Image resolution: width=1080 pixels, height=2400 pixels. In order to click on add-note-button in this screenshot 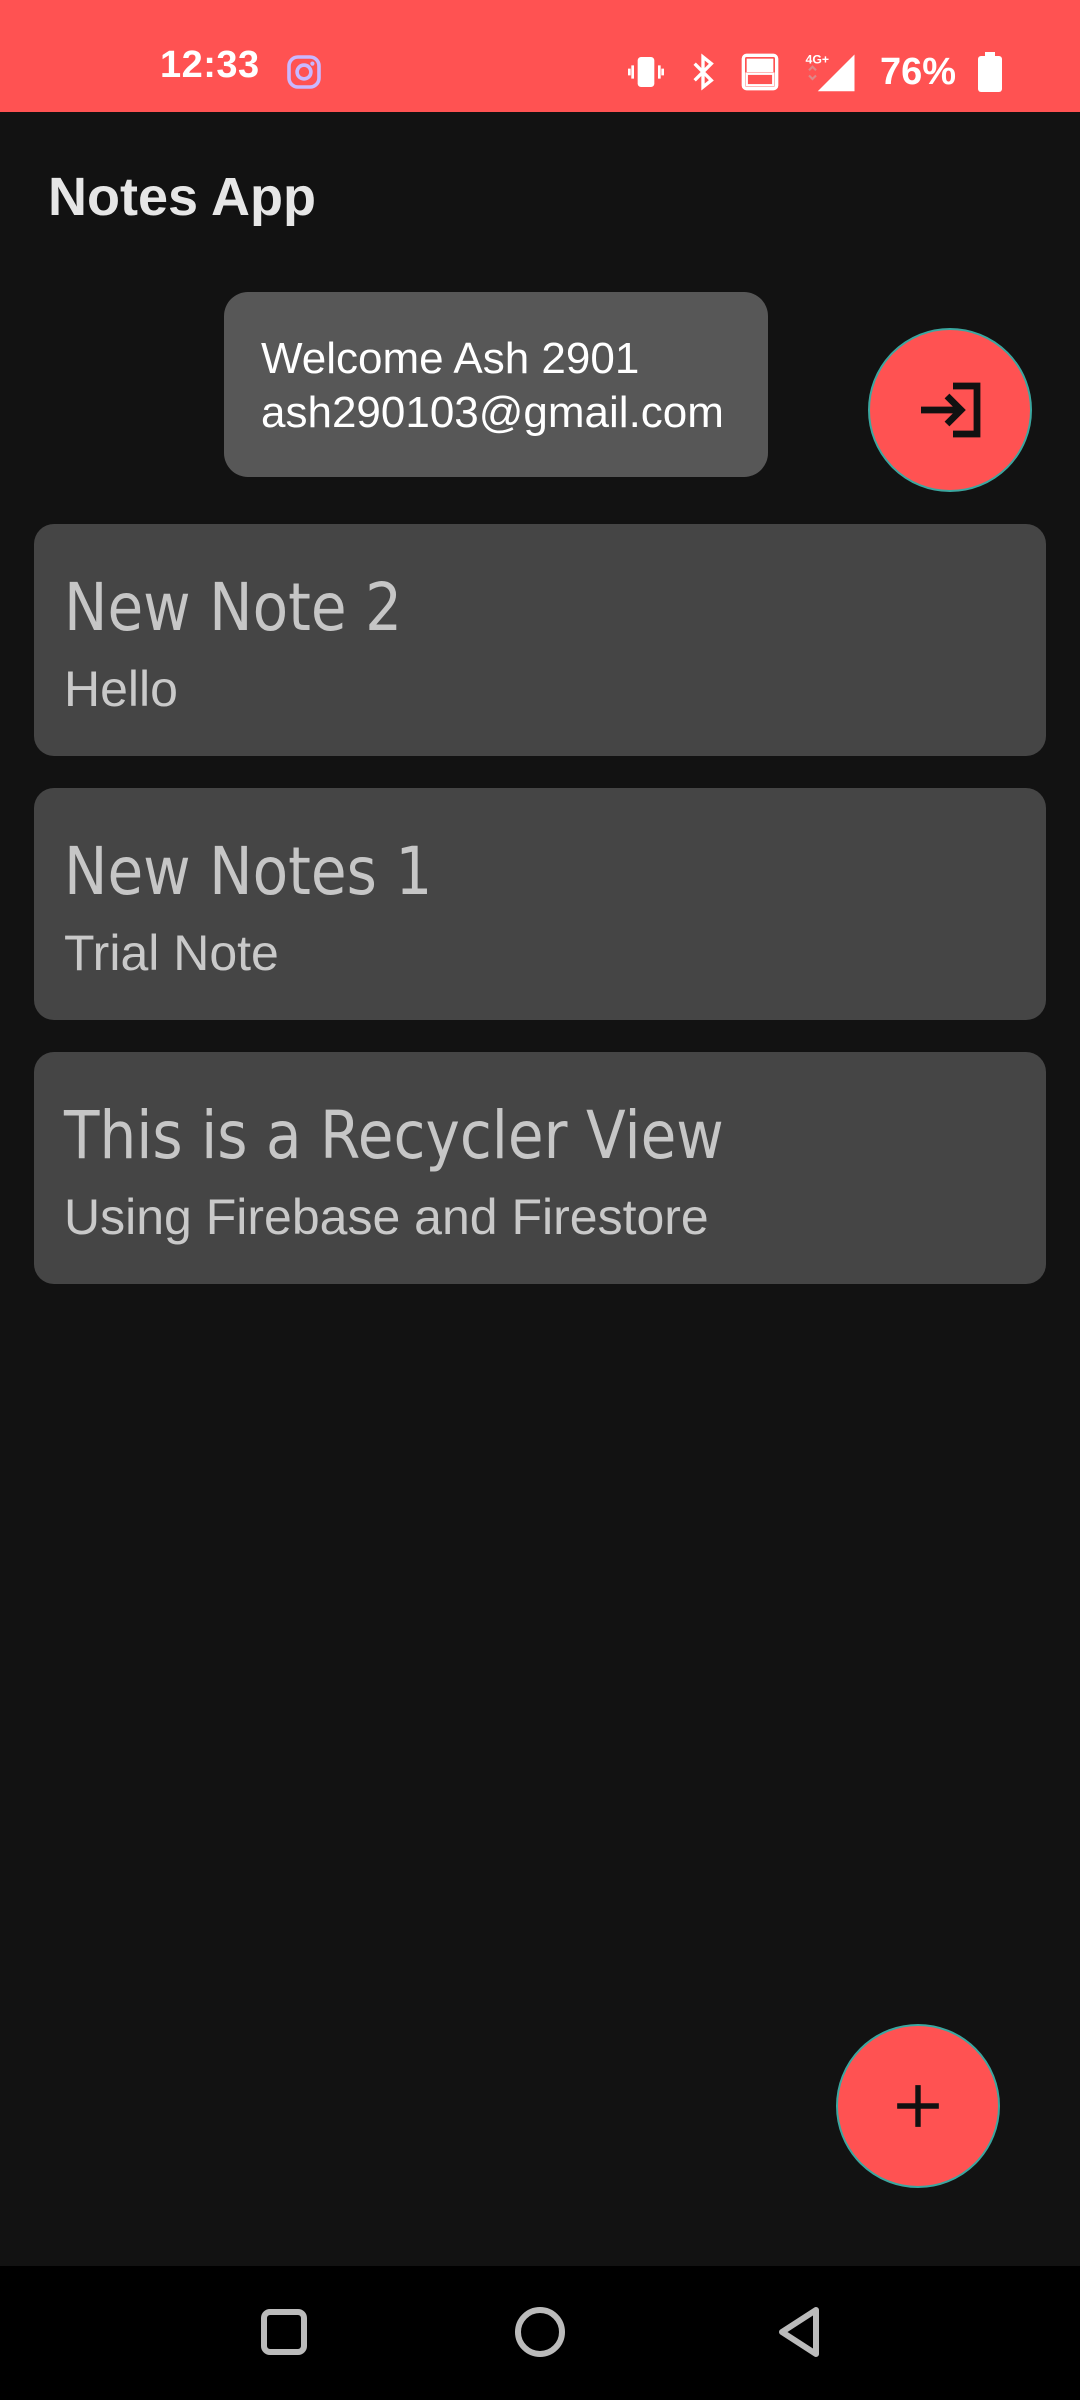, I will do `click(918, 2106)`.